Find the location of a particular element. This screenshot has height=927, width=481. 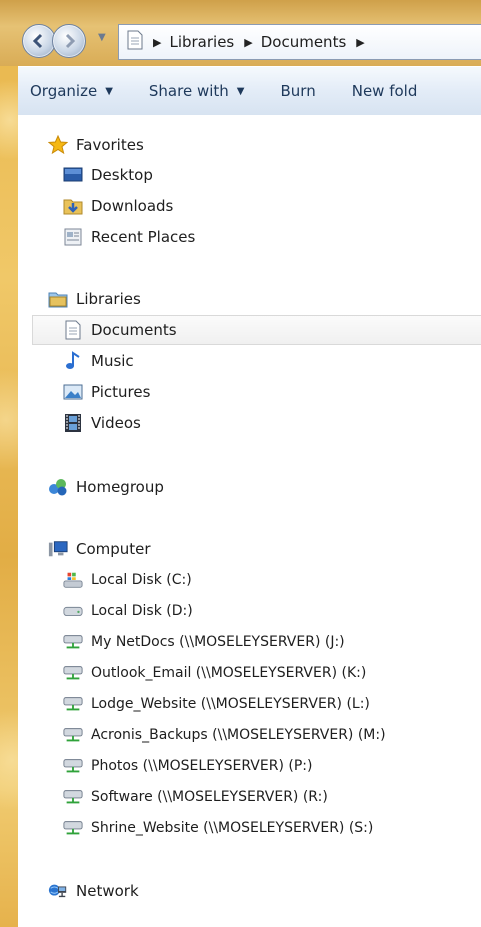

burn-button: Burn is located at coordinates (294, 91).